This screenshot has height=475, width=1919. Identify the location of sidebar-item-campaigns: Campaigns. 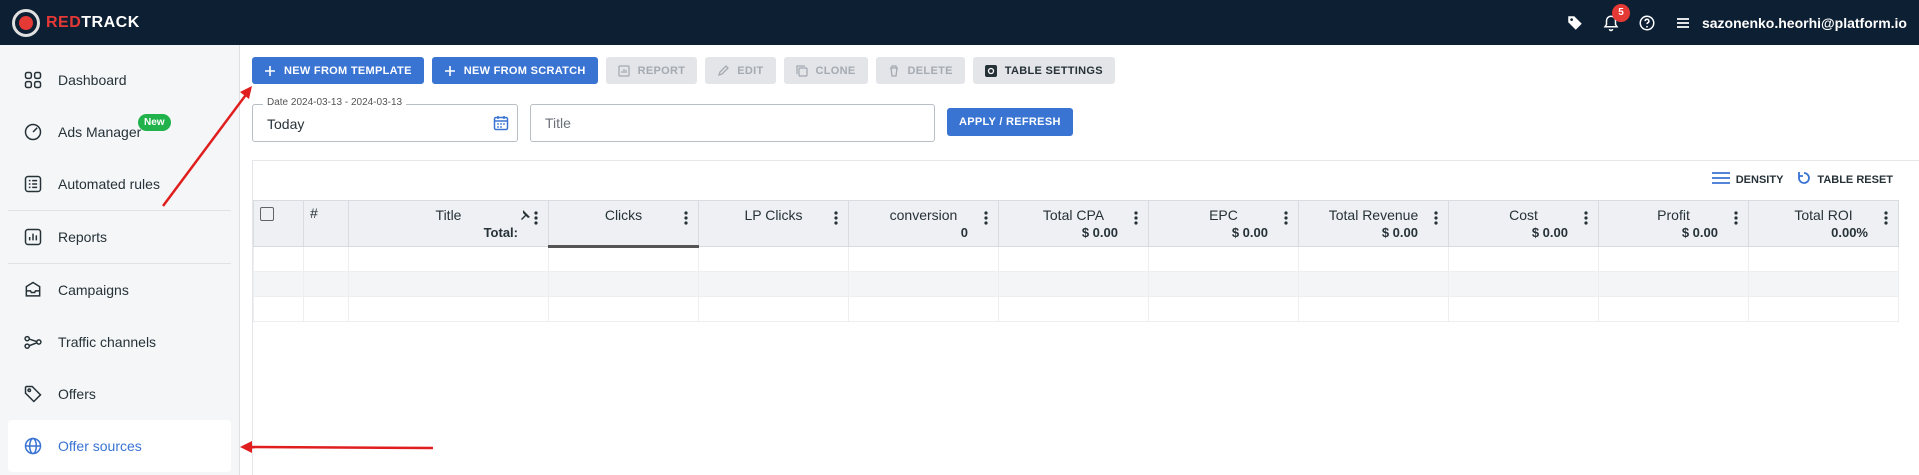
(119, 290).